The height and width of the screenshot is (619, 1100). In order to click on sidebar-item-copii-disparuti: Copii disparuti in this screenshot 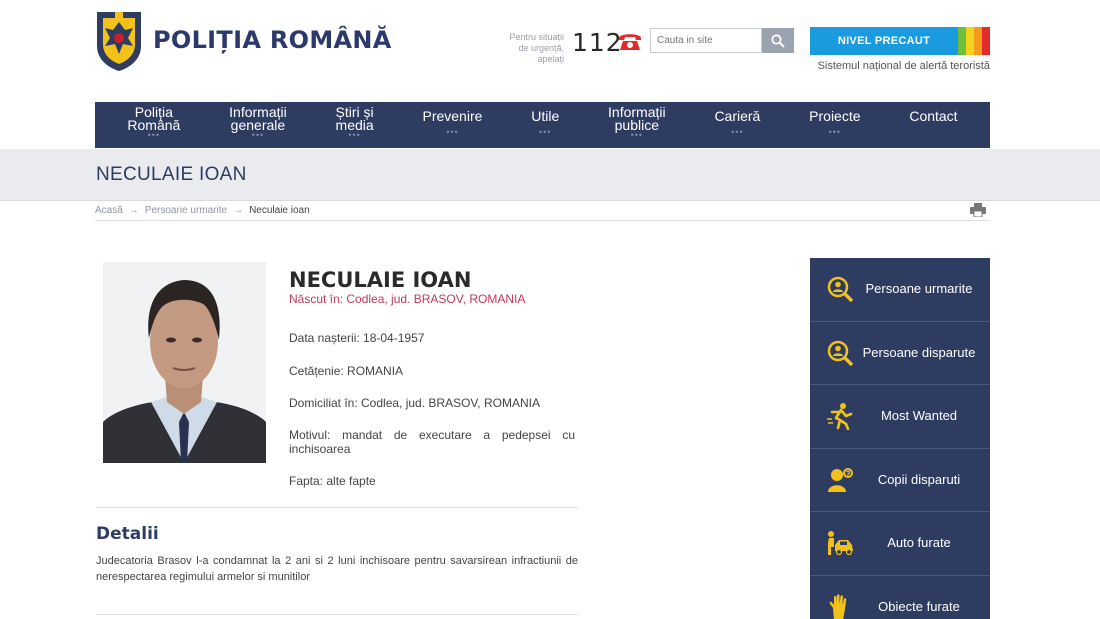, I will do `click(900, 480)`.